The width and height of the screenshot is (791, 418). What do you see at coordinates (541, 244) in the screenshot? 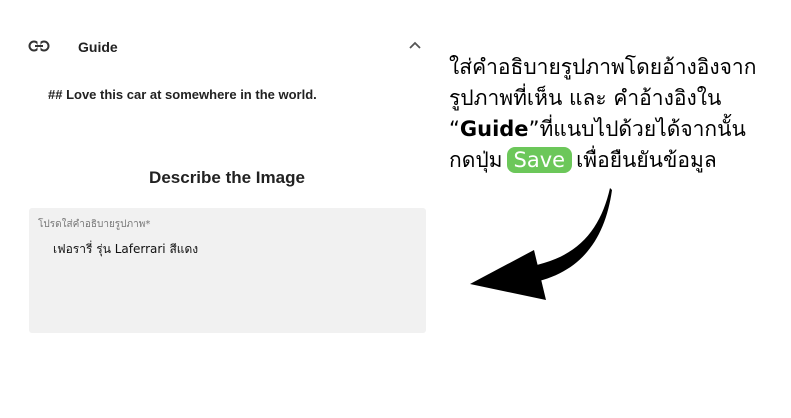
I see `curved-arrow-icon` at bounding box center [541, 244].